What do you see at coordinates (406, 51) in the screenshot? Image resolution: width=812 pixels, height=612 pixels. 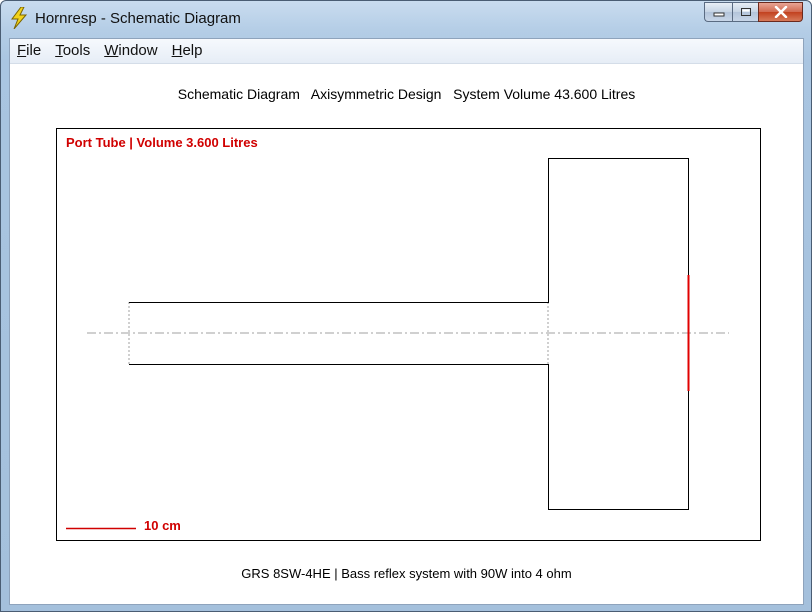 I see `menu-bar: File Tools Window Help` at bounding box center [406, 51].